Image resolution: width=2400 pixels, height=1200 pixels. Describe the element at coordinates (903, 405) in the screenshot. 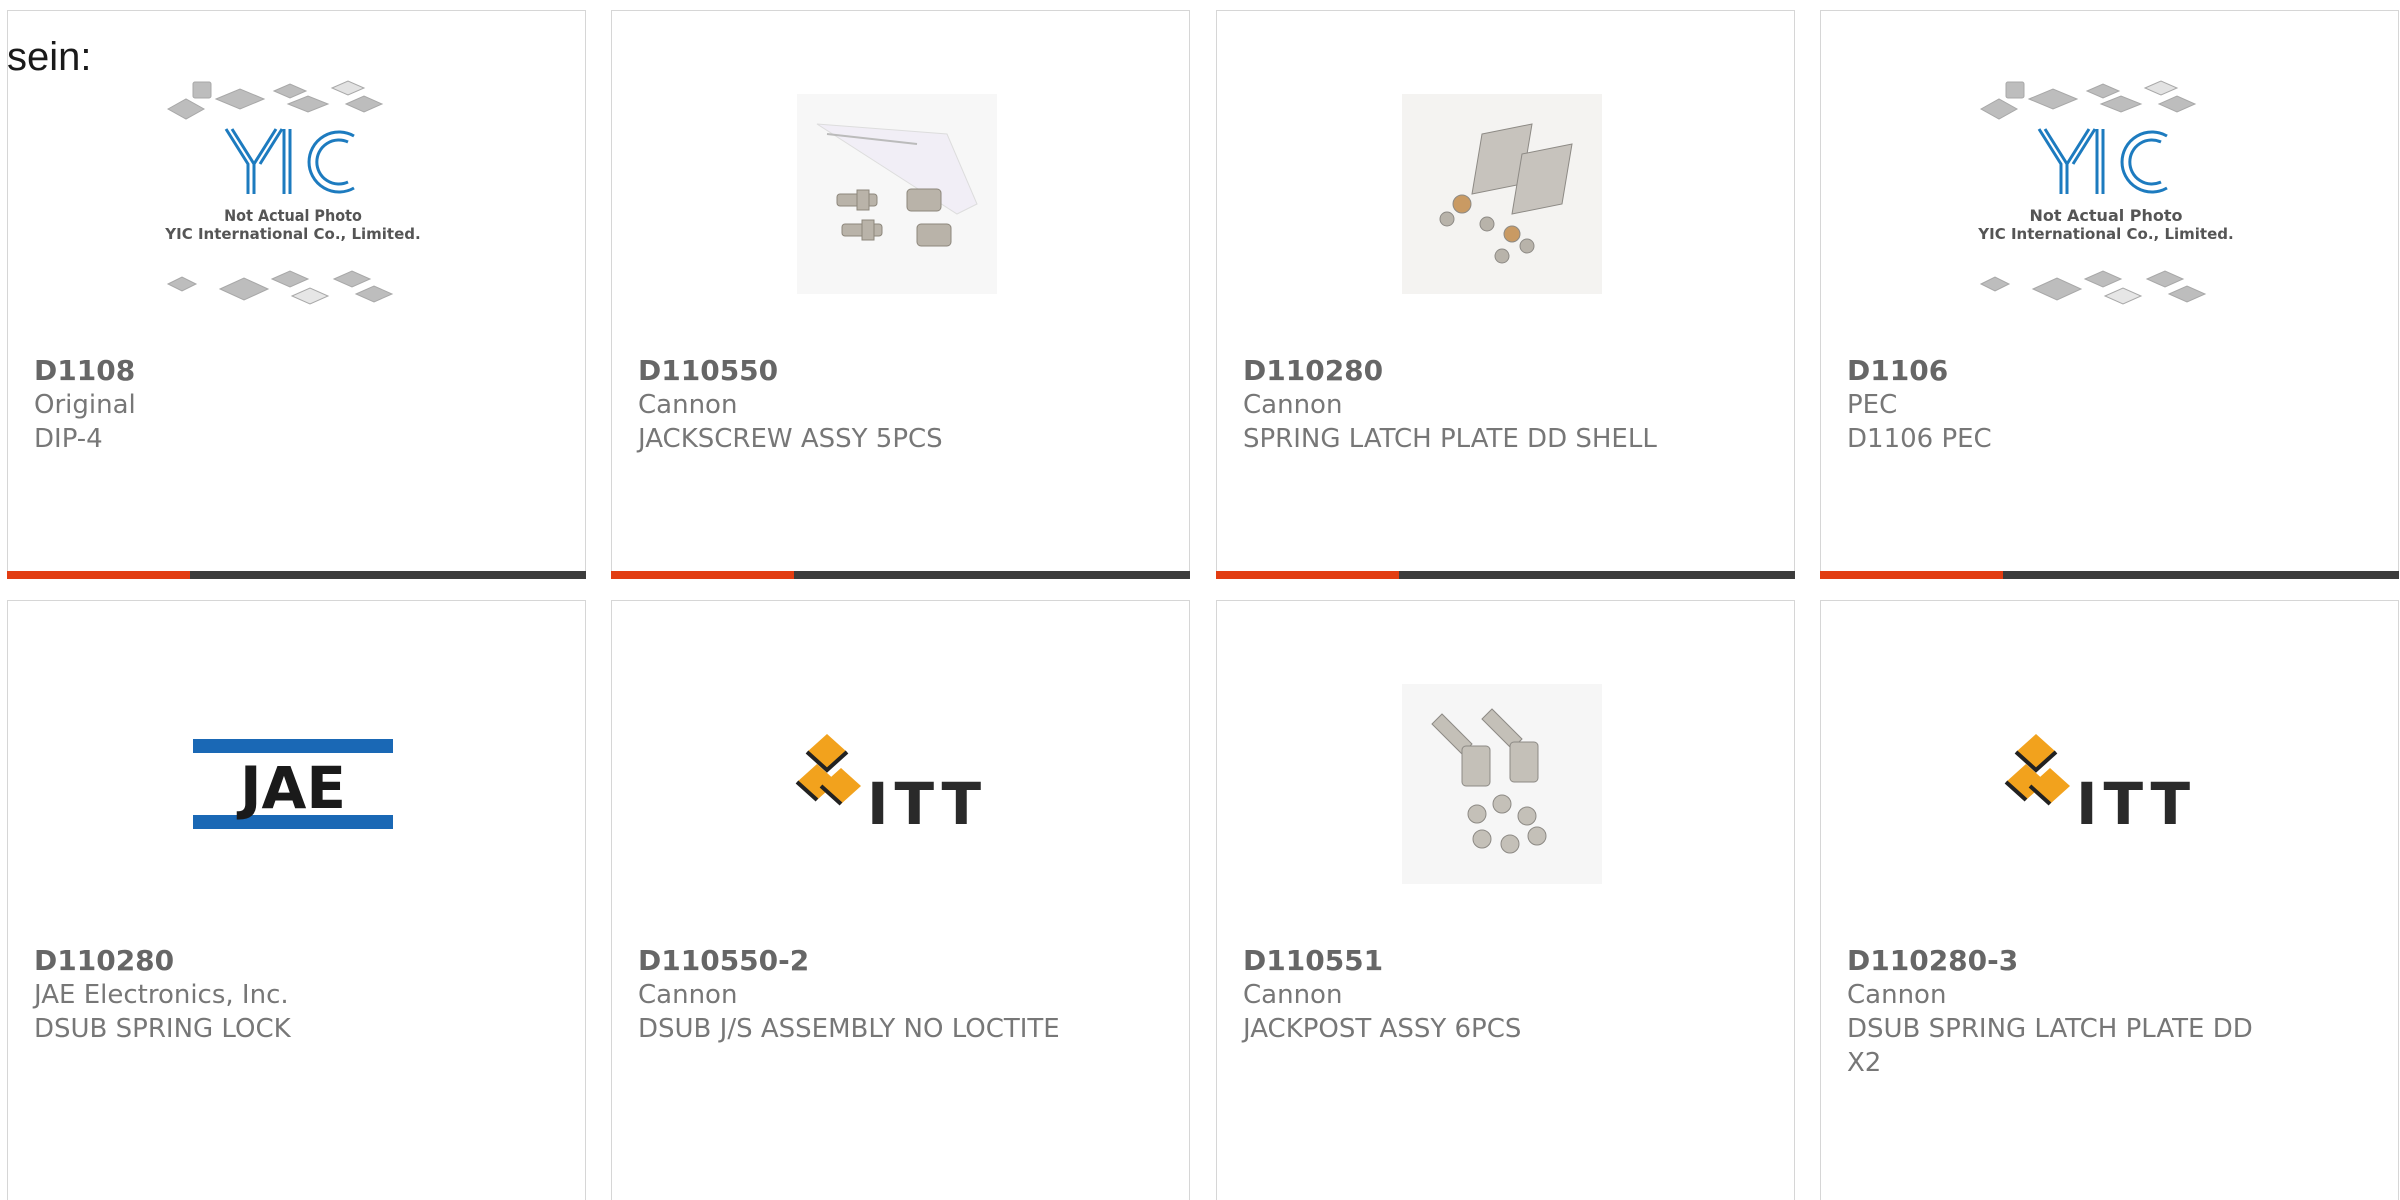

I see `product-info: D110550 Cannon JACKSCREW ASSY 5PCS` at that location.